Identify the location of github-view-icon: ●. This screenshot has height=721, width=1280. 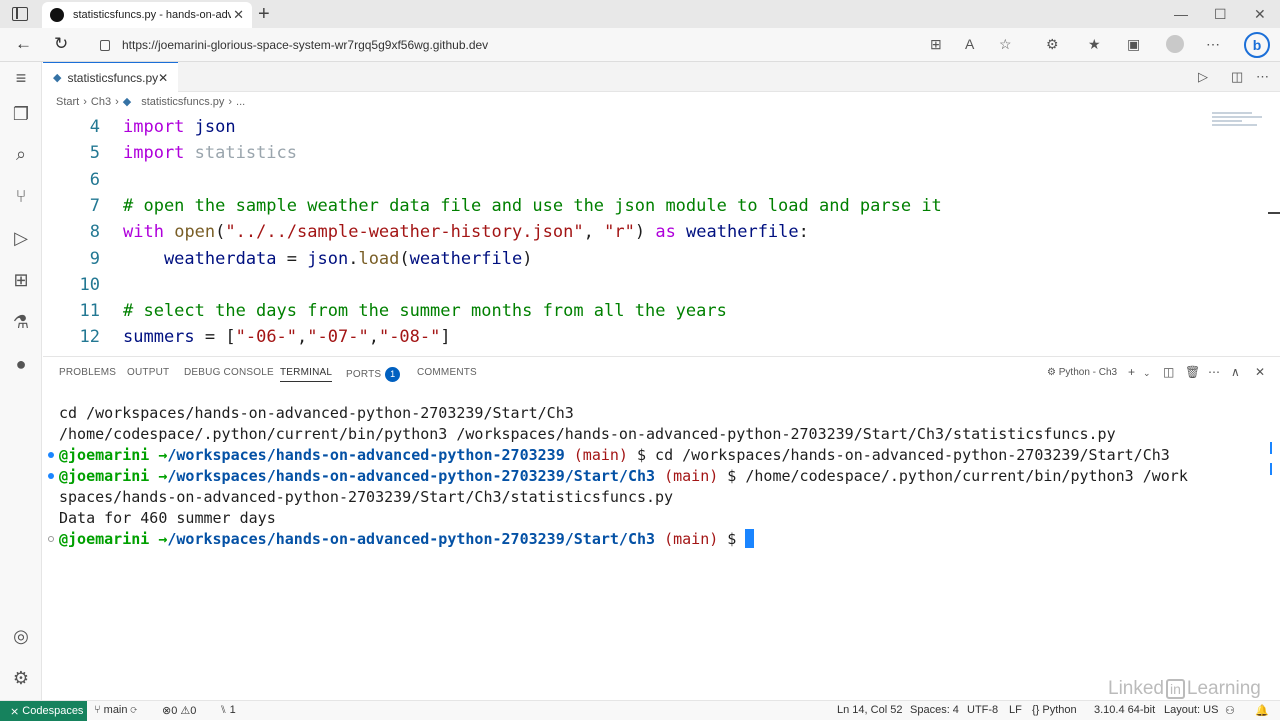
(21, 364).